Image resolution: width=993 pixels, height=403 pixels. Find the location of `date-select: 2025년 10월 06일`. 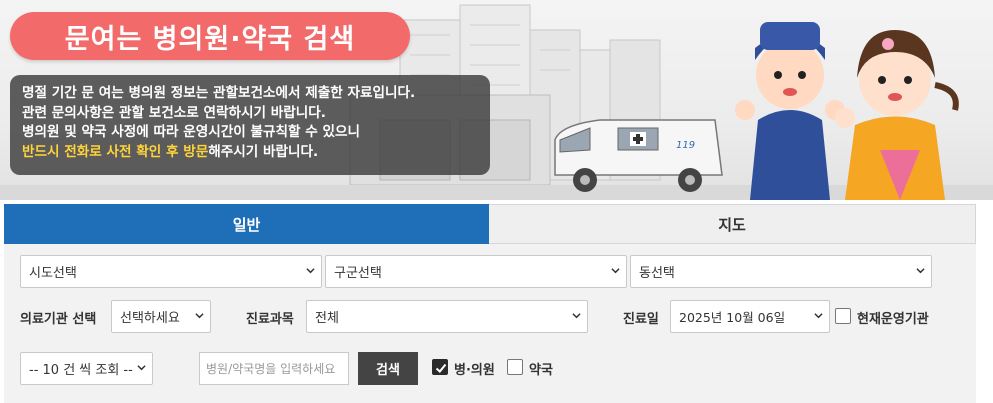

date-select: 2025년 10월 06일 is located at coordinates (750, 316).